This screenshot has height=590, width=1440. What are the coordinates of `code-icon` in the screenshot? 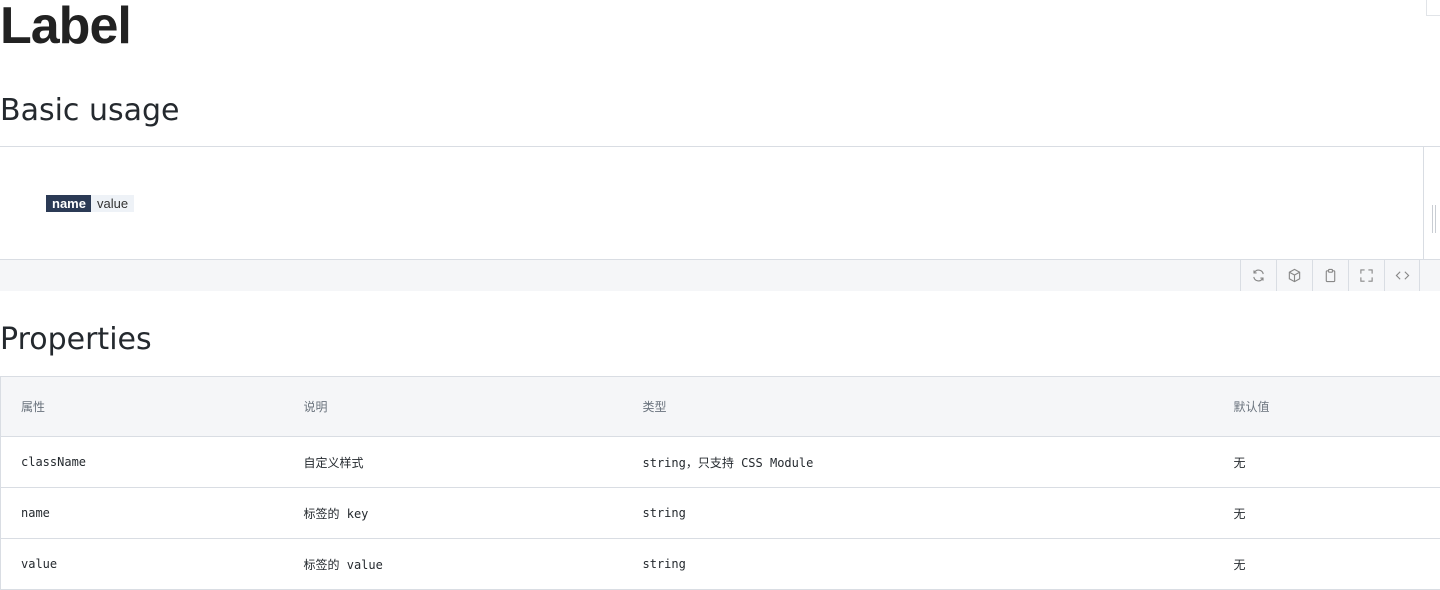 It's located at (1402, 275).